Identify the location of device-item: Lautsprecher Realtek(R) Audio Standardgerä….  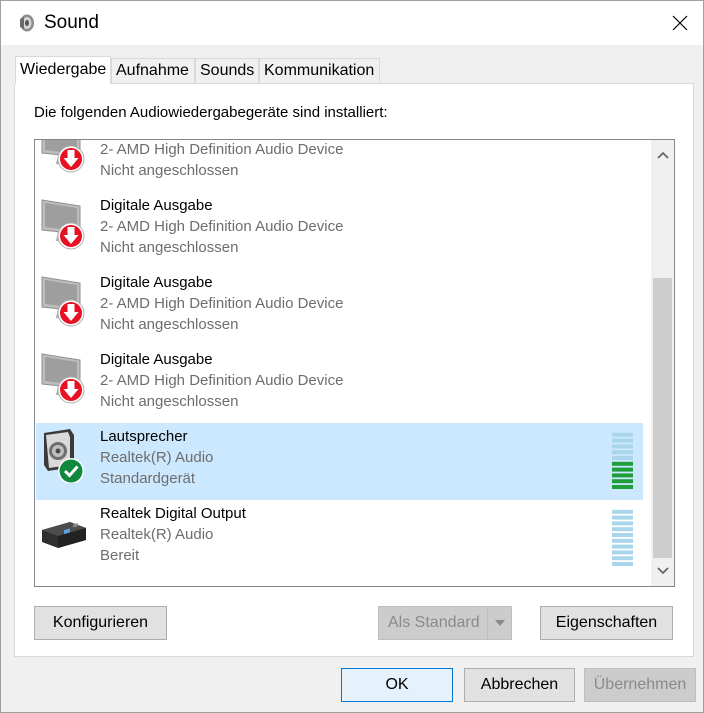
(339, 461).